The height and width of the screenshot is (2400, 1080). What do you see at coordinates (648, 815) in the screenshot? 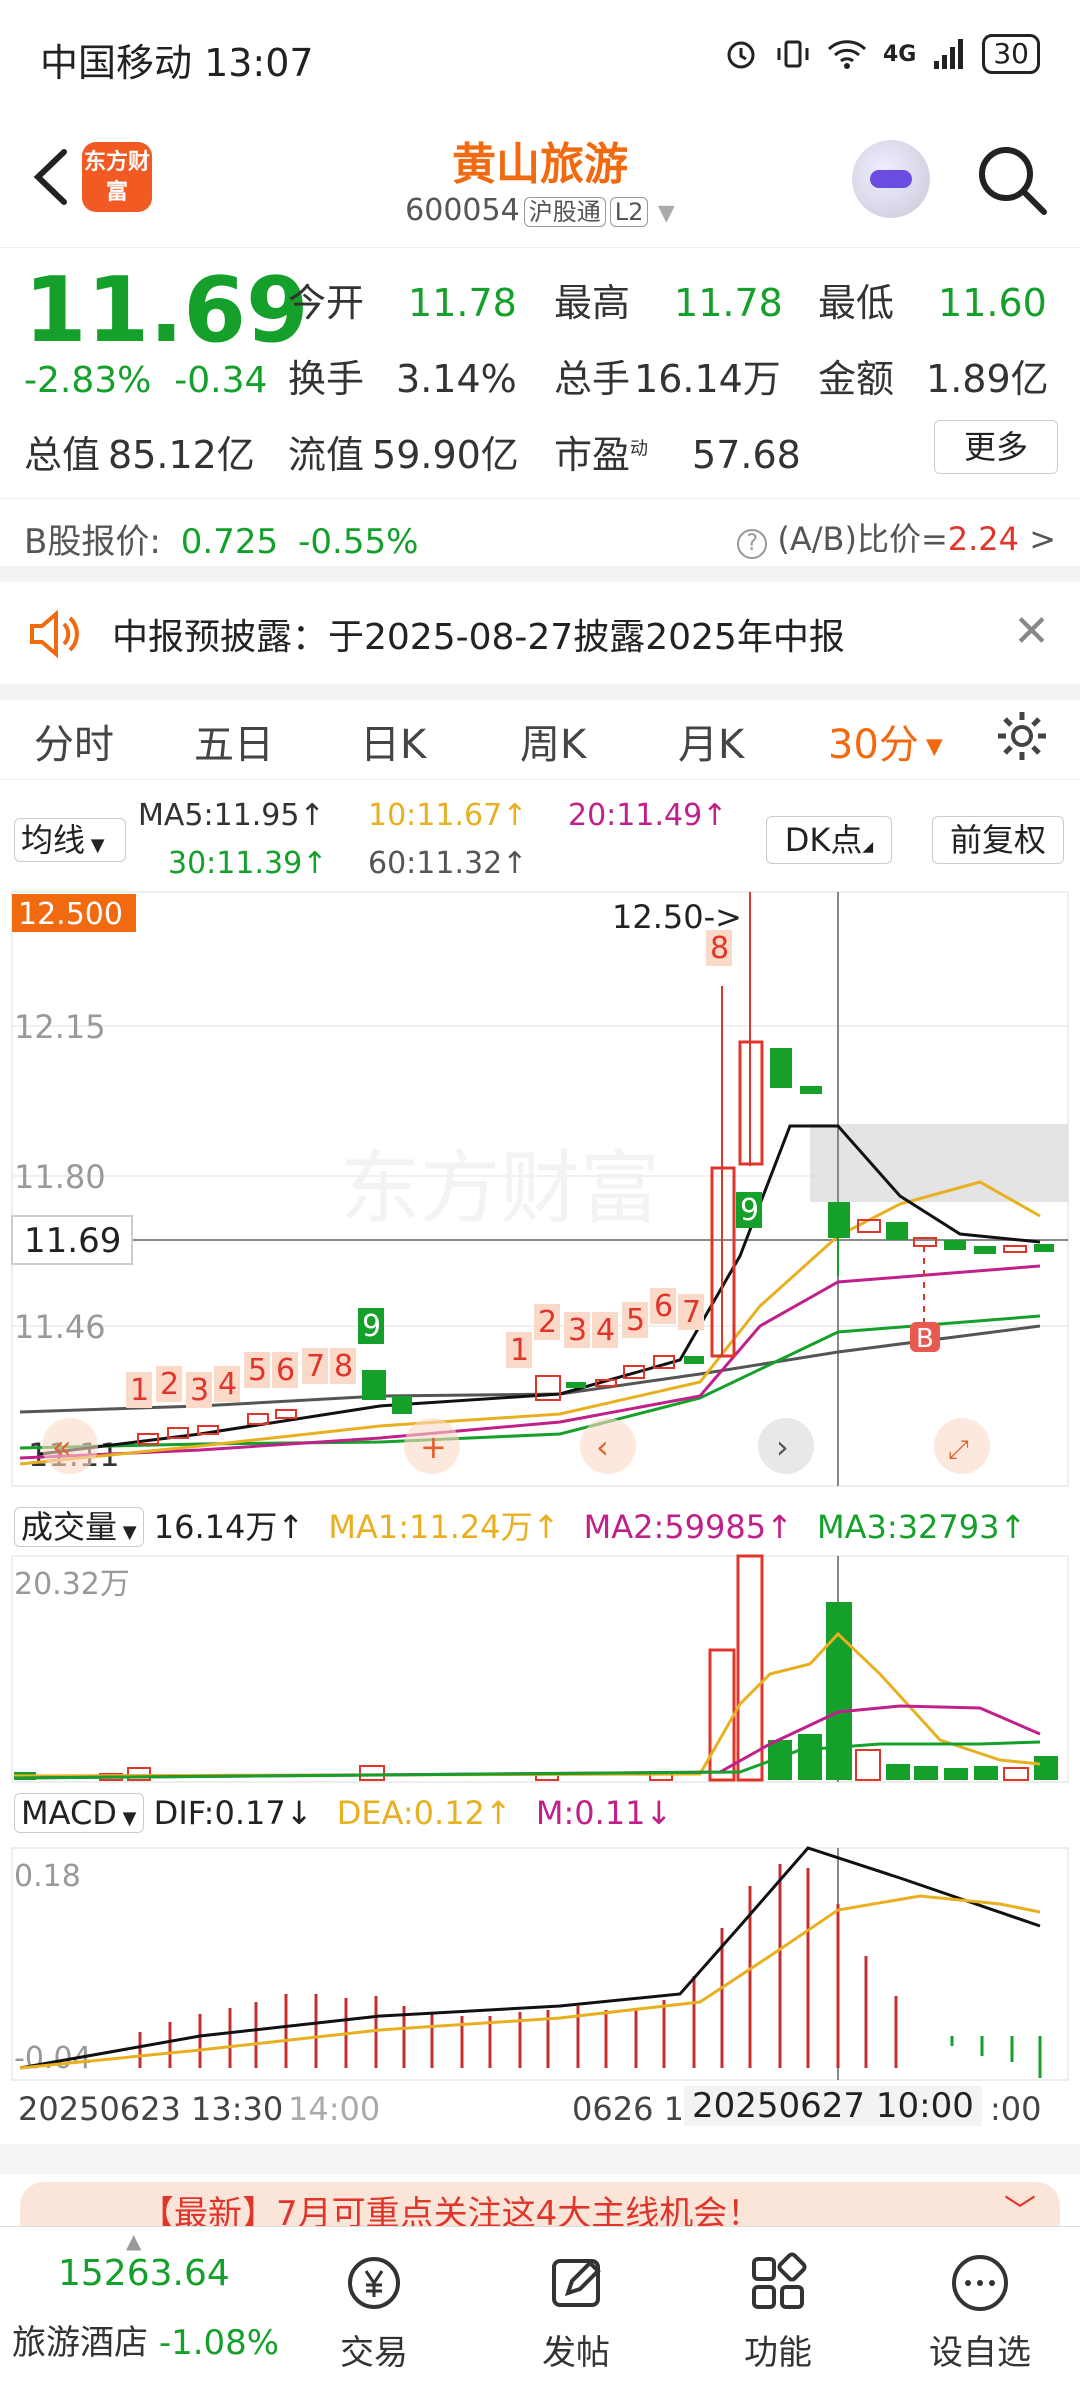
I see `ma20-value: 20:11.49↑` at bounding box center [648, 815].